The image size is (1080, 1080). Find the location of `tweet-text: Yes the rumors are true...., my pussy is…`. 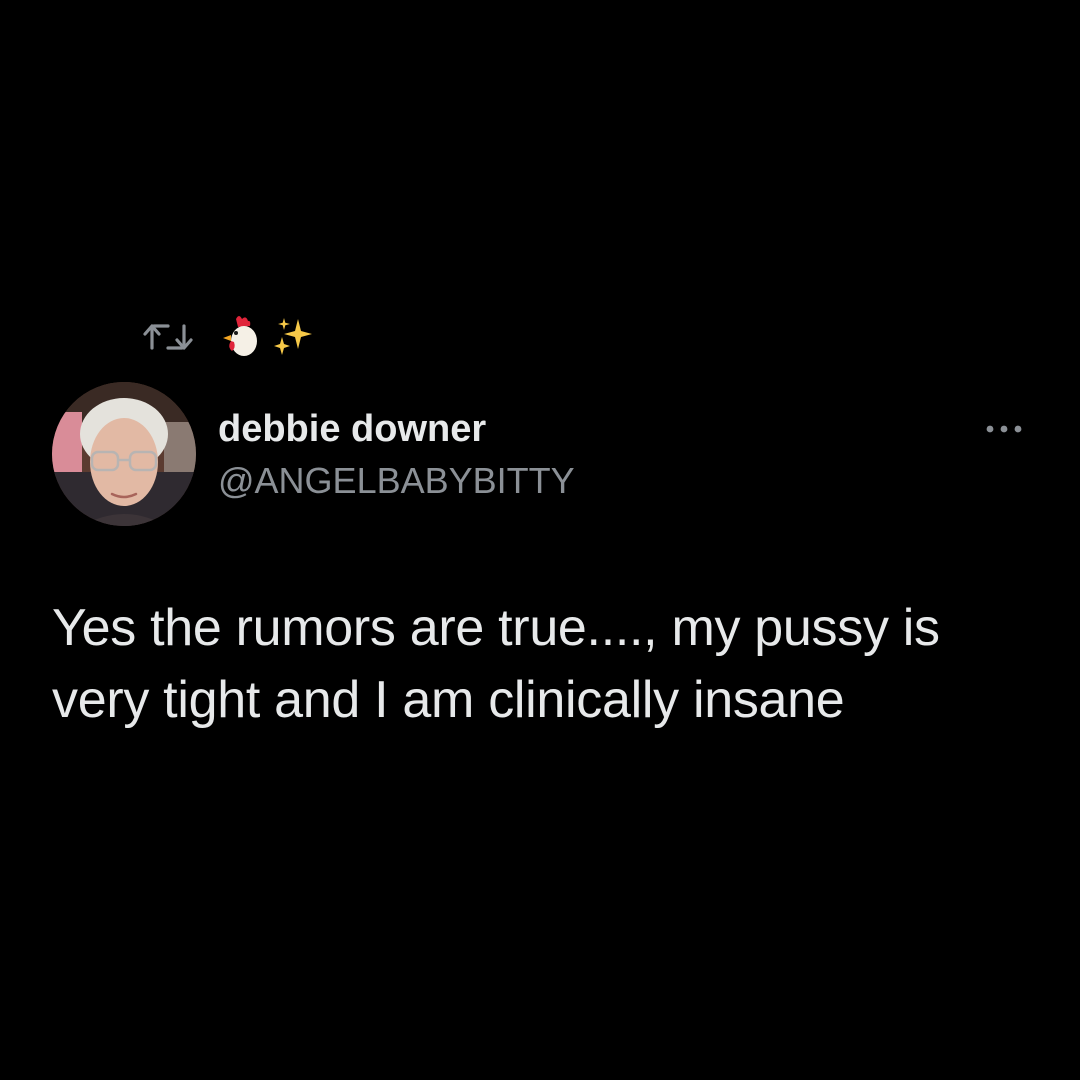

tweet-text: Yes the rumors are true...., my pussy is… is located at coordinates (496, 664).